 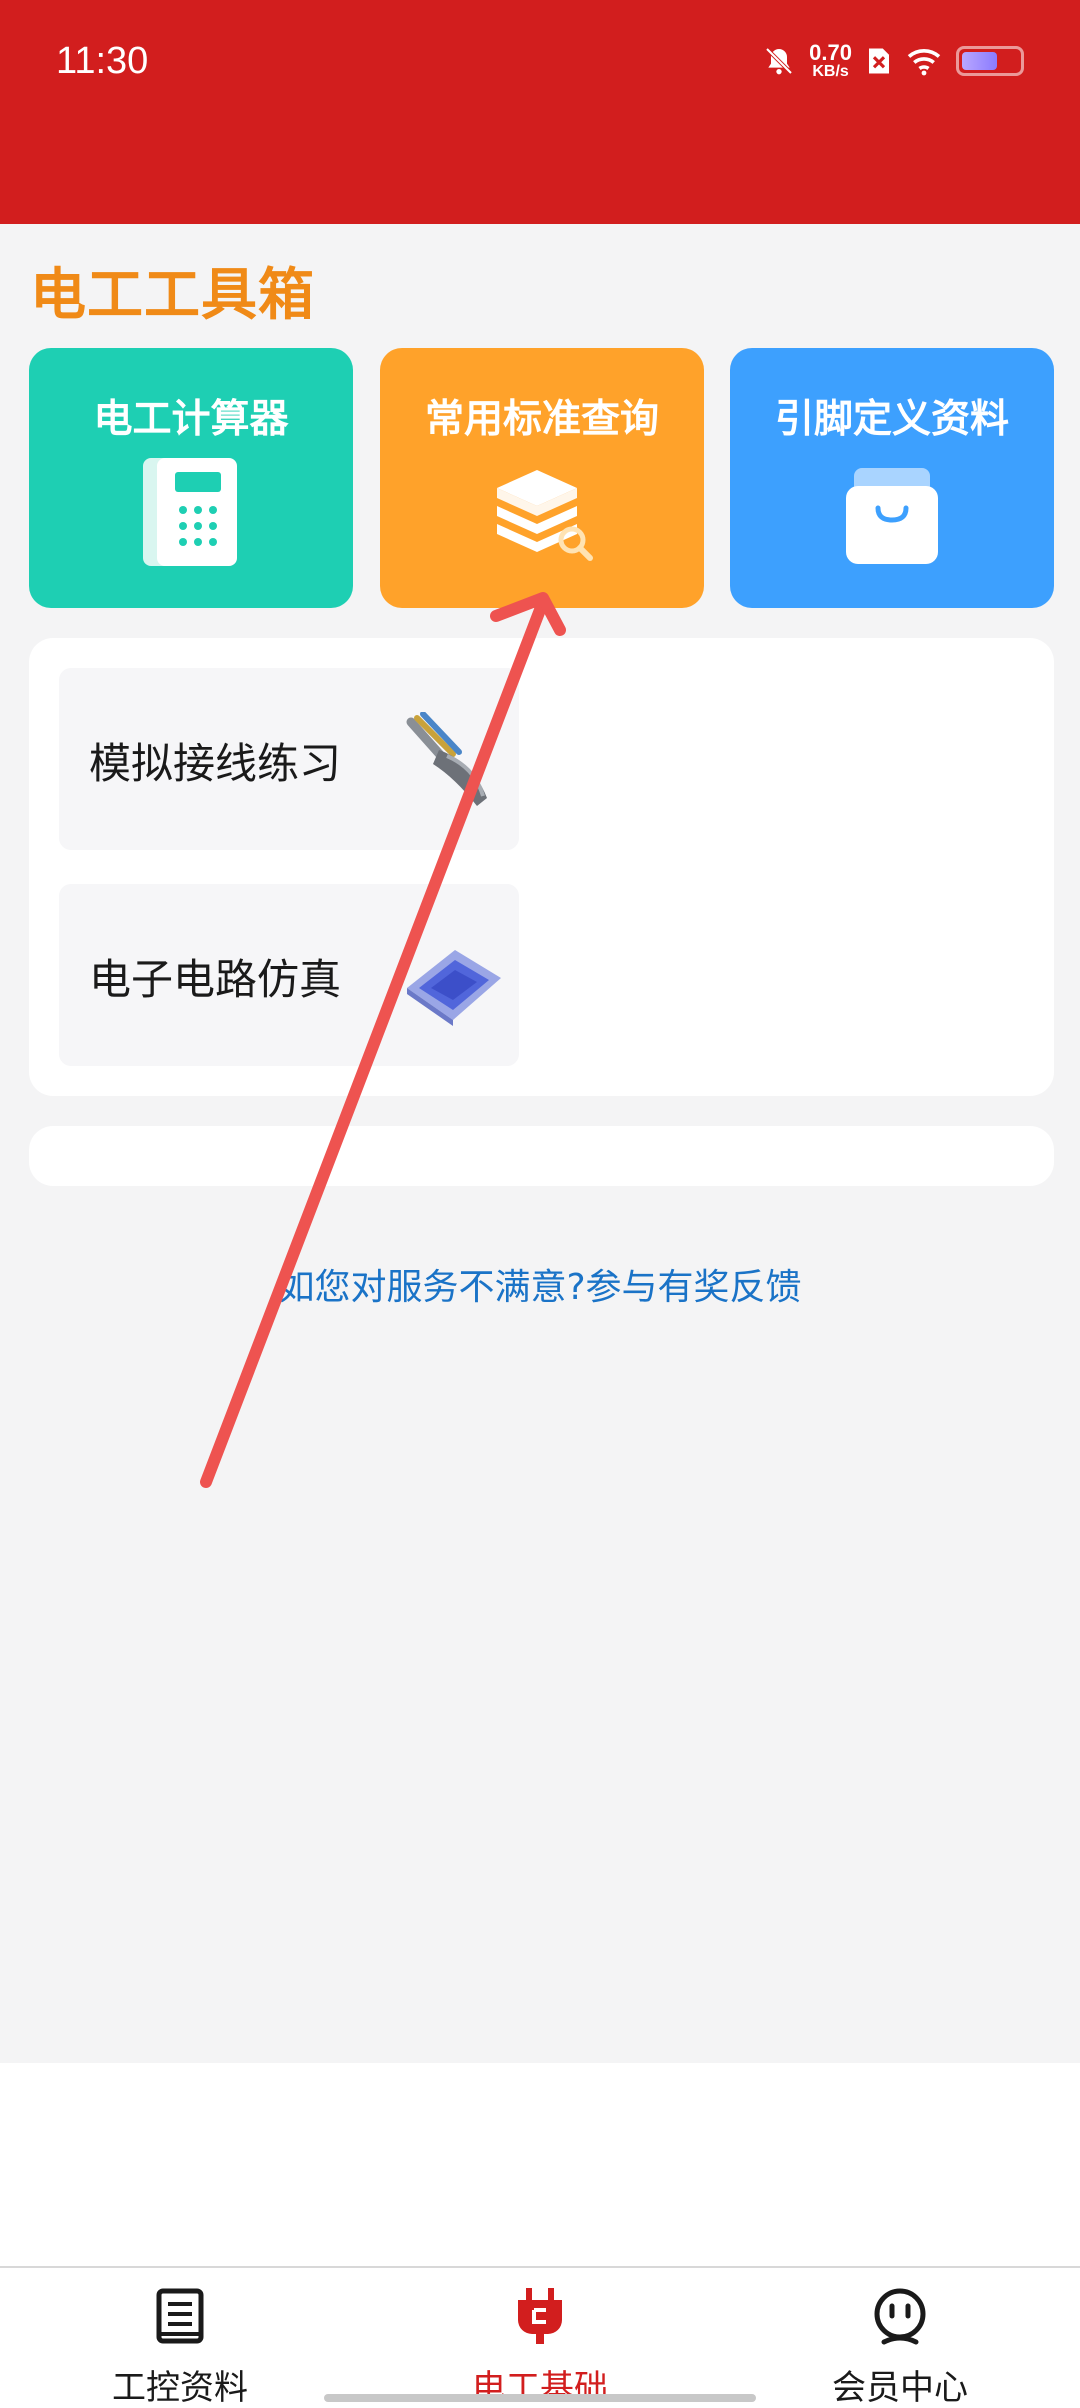 I want to click on app-header: 11:30 0.70 KB/s, so click(x=540, y=112).